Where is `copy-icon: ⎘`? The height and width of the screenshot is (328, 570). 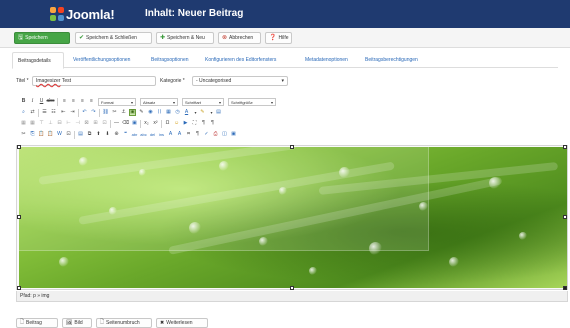 copy-icon: ⎘ is located at coordinates (32, 134).